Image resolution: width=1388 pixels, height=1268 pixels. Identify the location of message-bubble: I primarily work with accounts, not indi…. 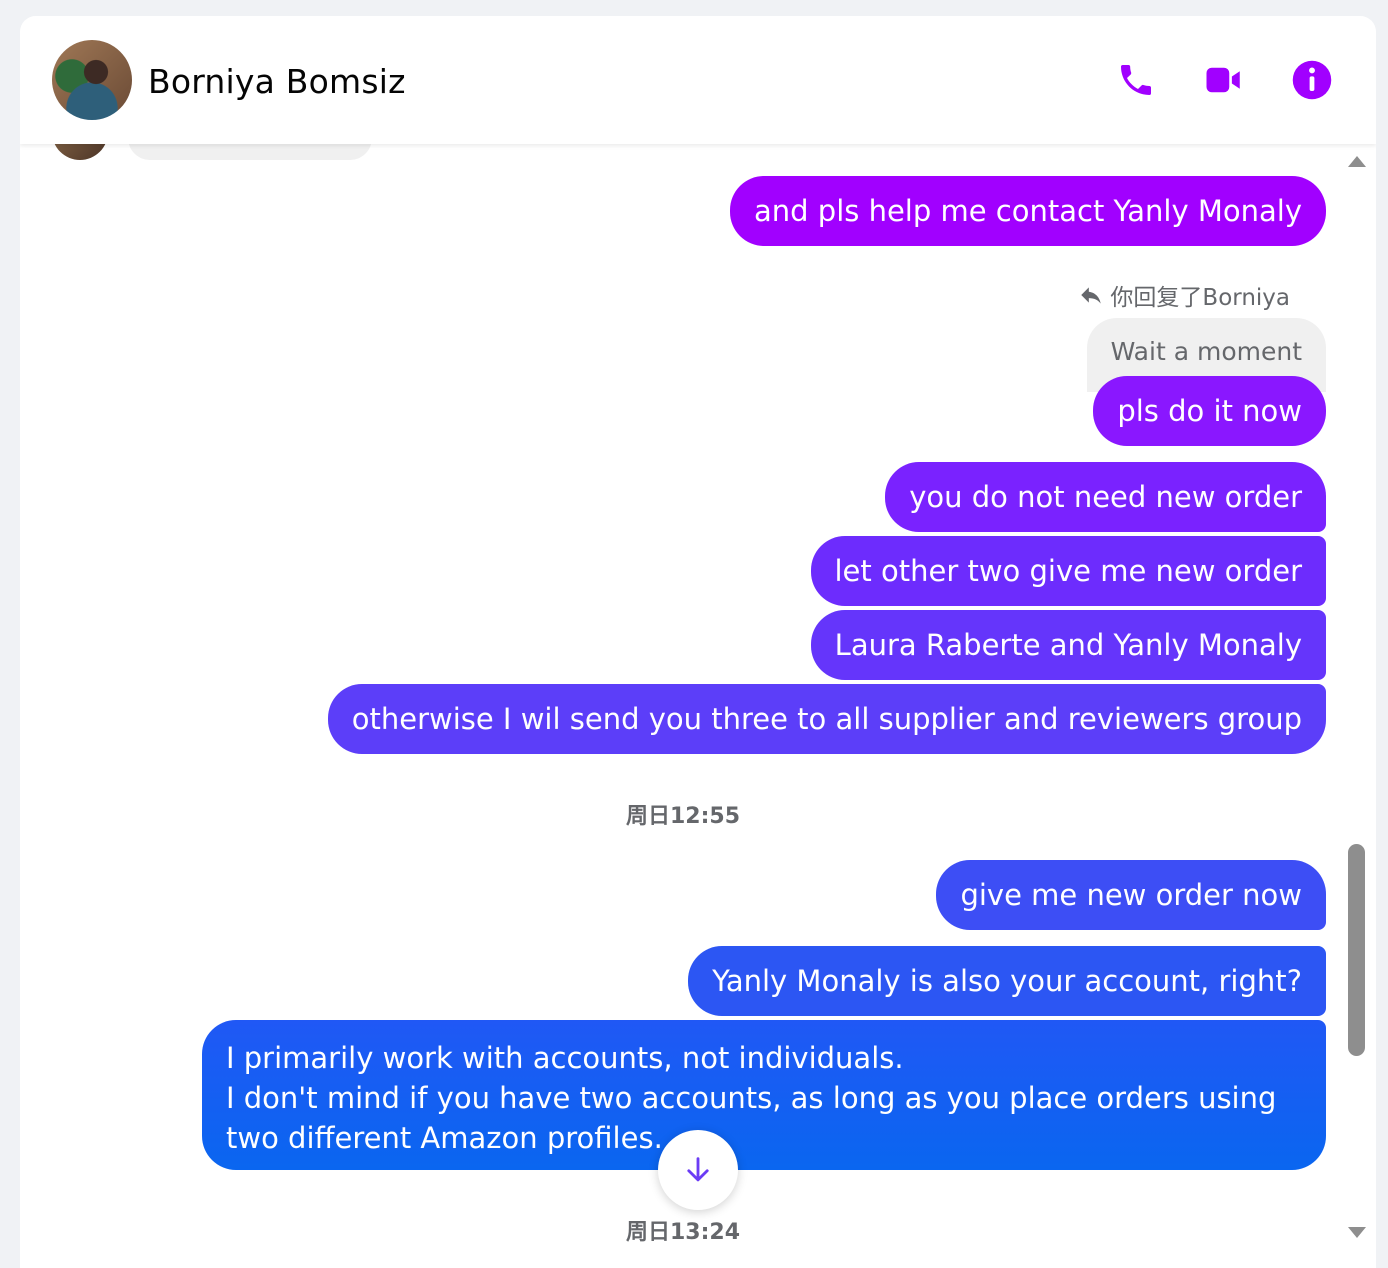
(764, 1095).